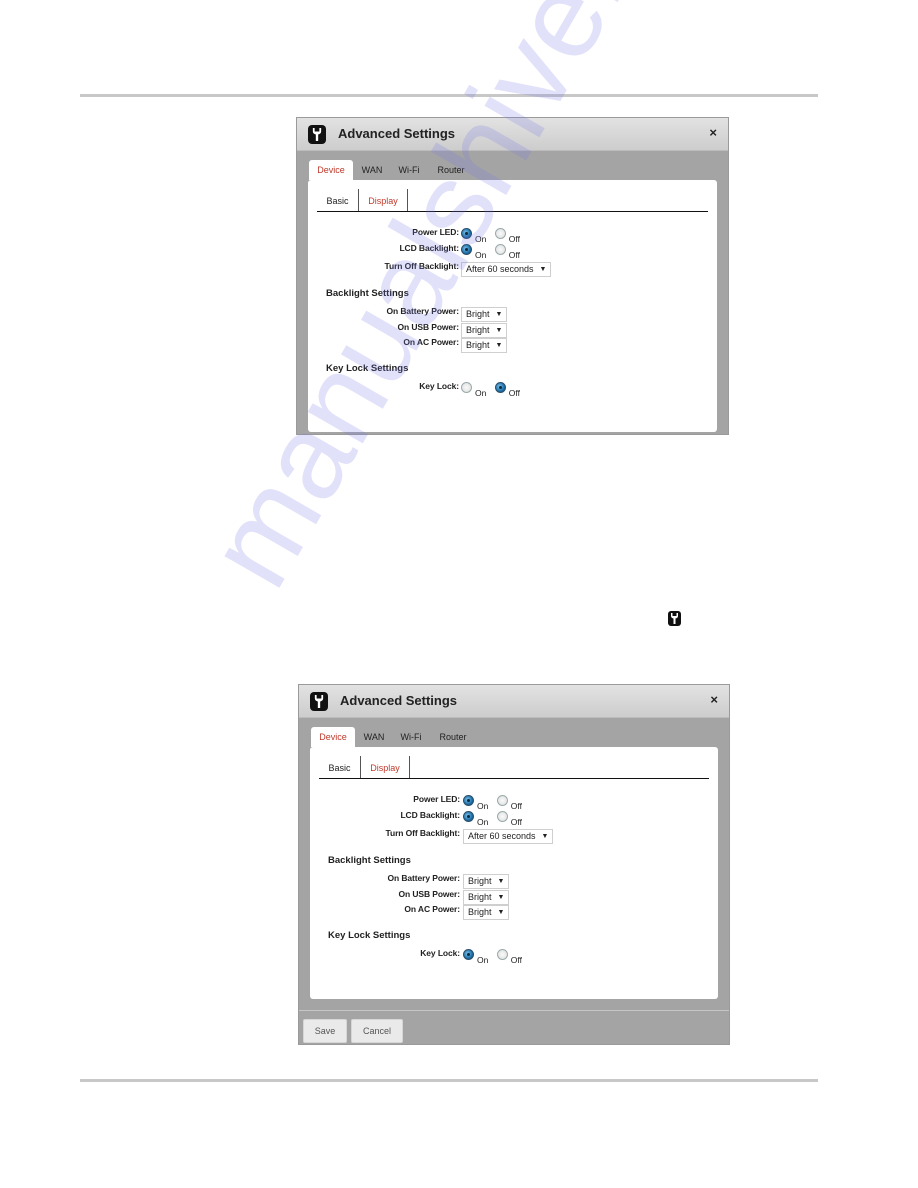 The image size is (918, 1188). I want to click on save-button: Save, so click(325, 1031).